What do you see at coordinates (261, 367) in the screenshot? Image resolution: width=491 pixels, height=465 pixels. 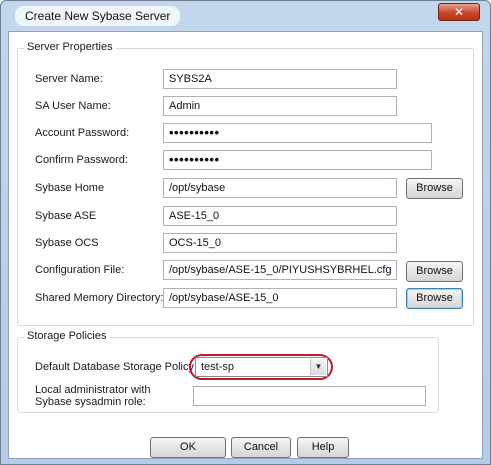 I see `default-storage-policy-select: test-sp ▼` at bounding box center [261, 367].